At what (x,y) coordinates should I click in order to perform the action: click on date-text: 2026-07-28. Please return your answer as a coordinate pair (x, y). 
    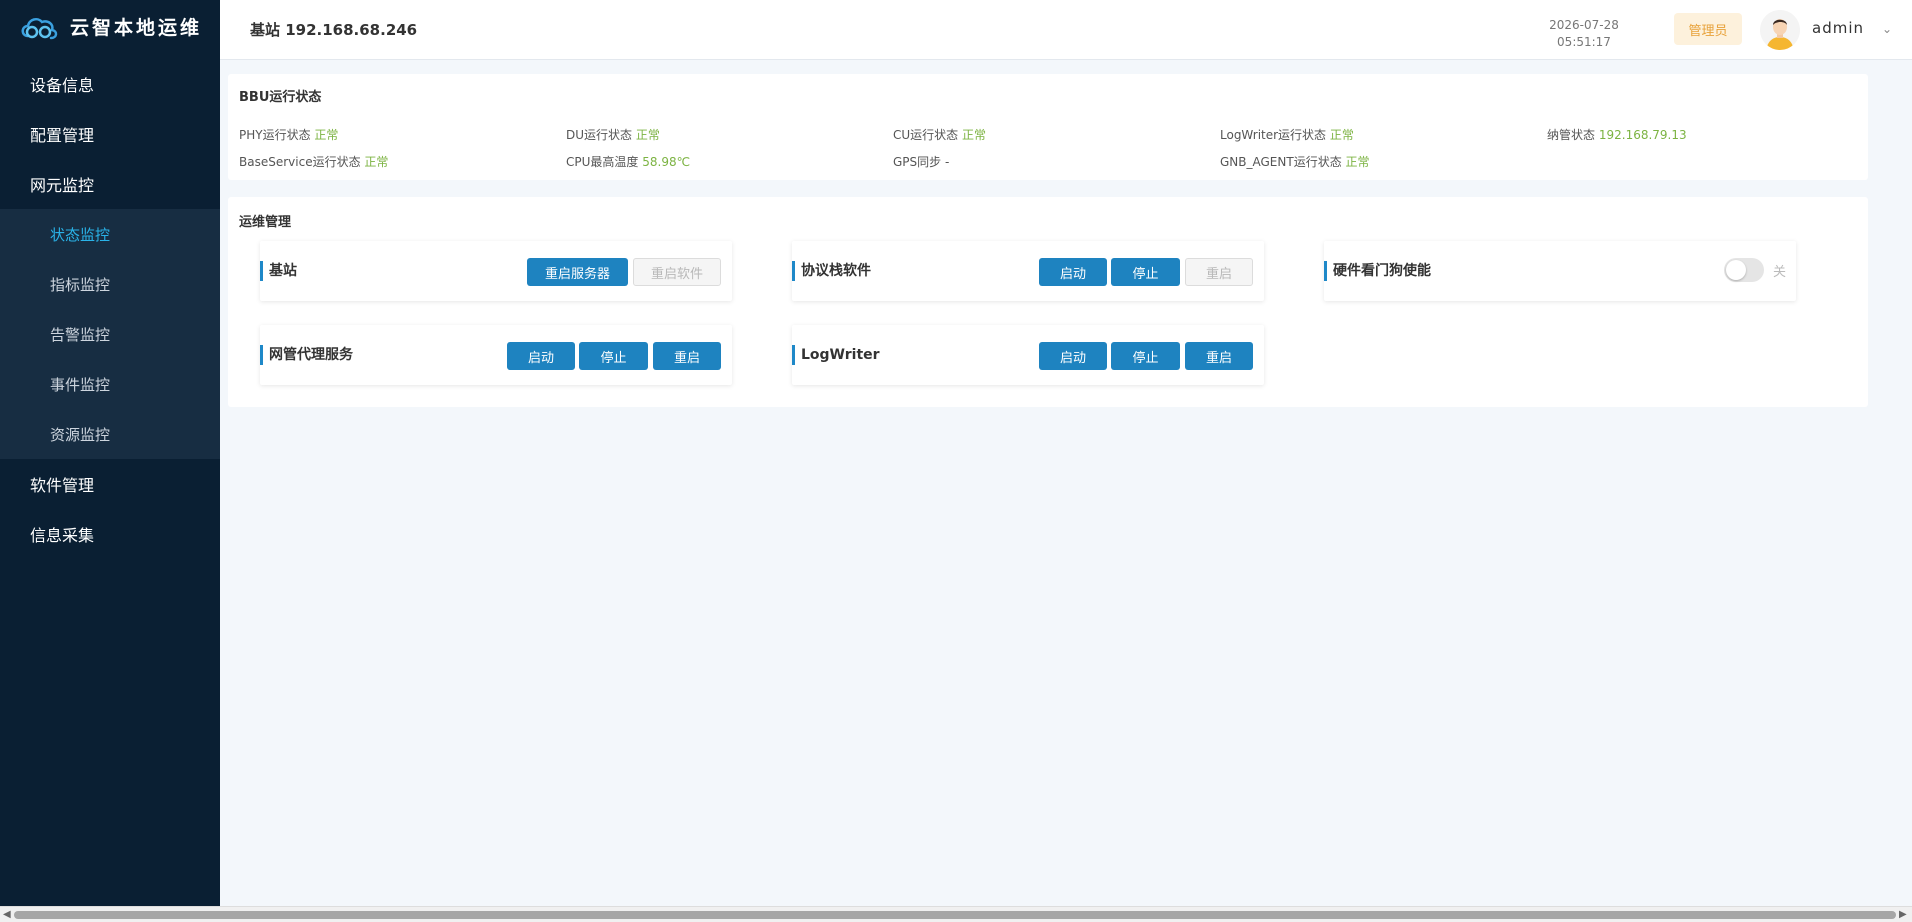
    Looking at the image, I should click on (1584, 25).